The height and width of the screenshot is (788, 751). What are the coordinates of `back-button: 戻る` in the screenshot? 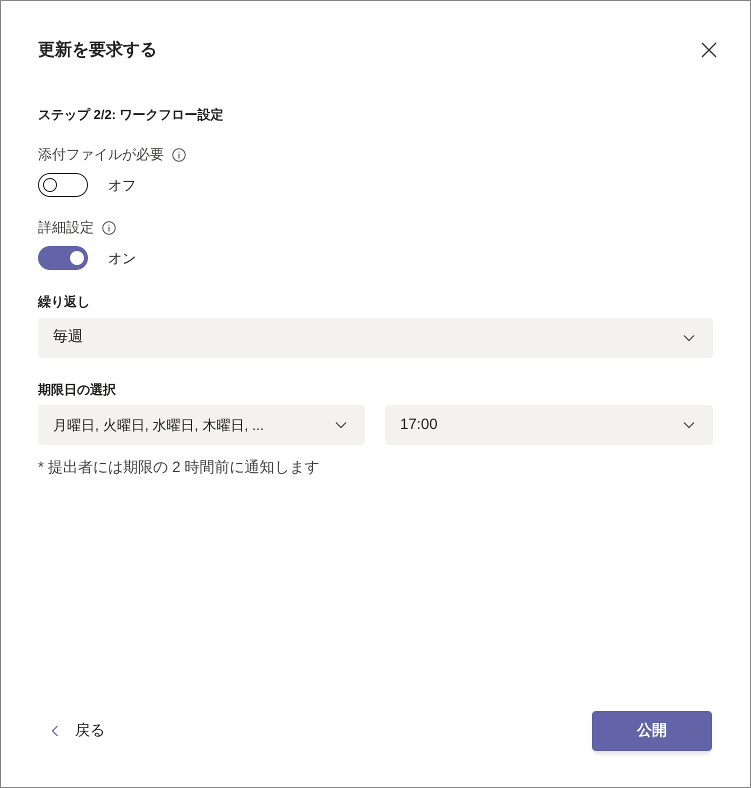 It's located at (78, 731).